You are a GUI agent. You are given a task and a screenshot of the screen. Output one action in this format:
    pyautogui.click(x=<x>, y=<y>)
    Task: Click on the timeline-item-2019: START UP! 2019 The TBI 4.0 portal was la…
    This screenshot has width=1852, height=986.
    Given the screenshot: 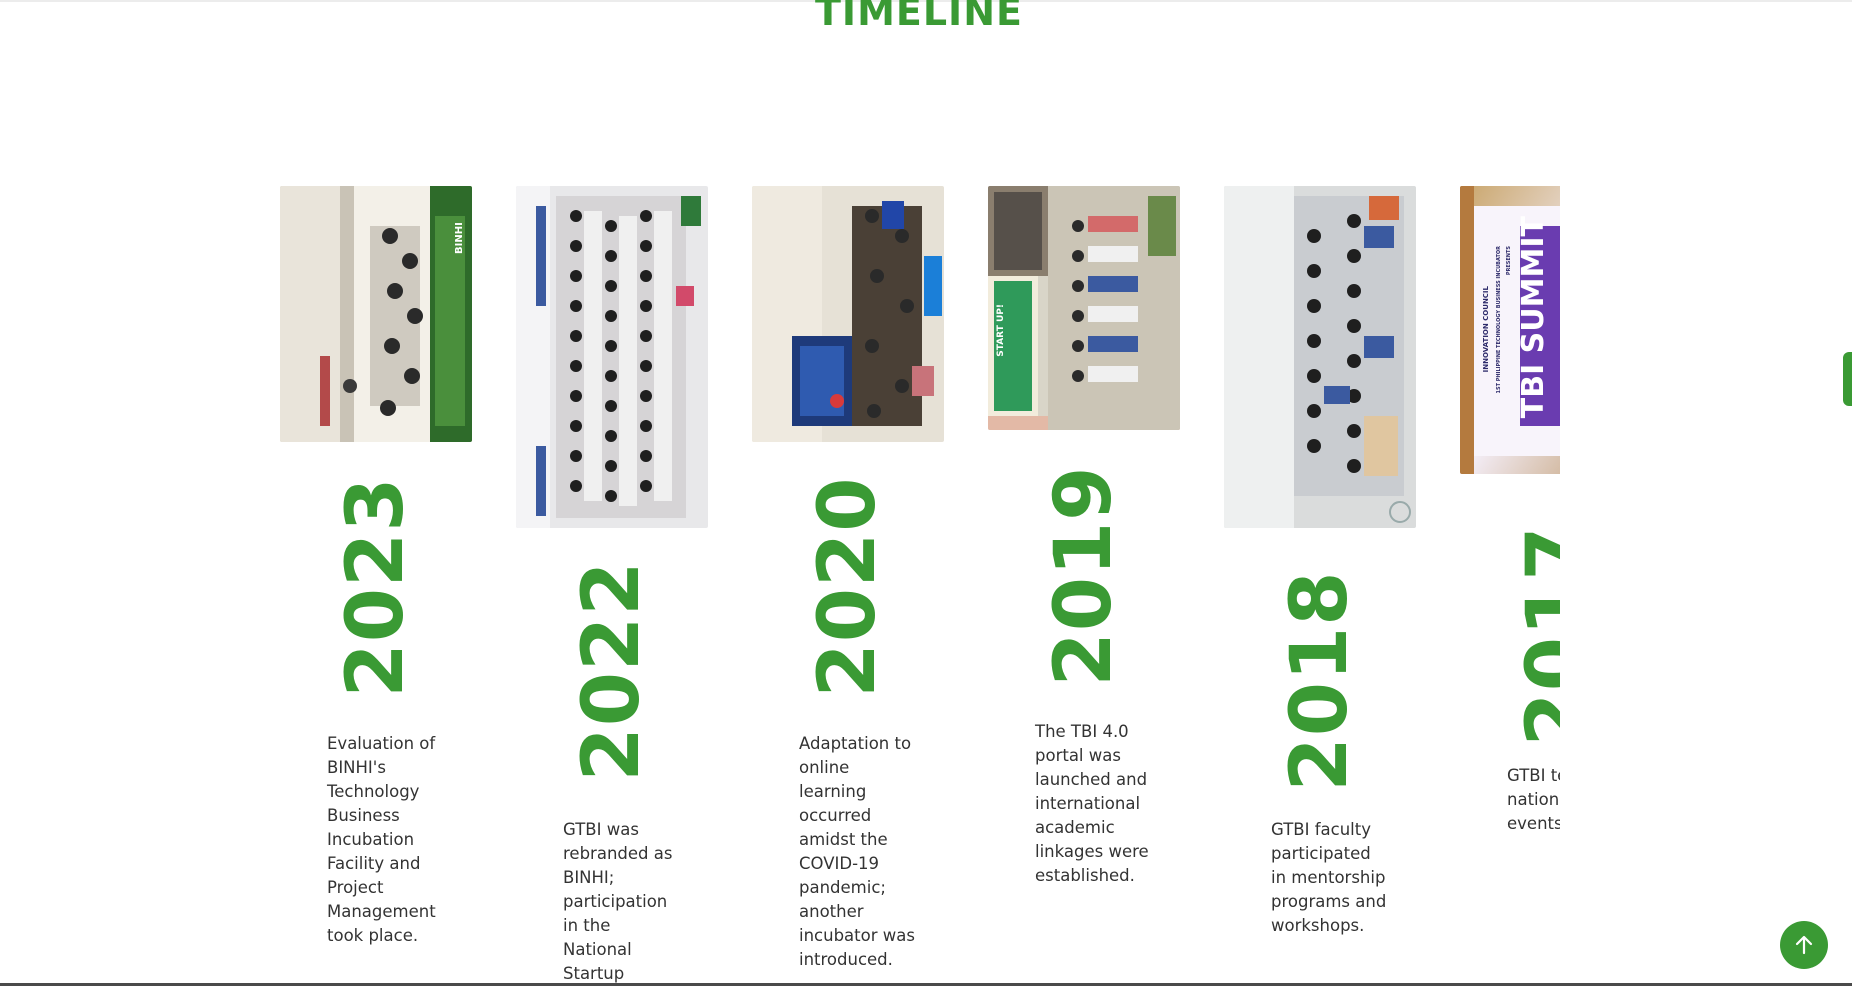 What is the action you would take?
    pyautogui.click(x=1084, y=586)
    